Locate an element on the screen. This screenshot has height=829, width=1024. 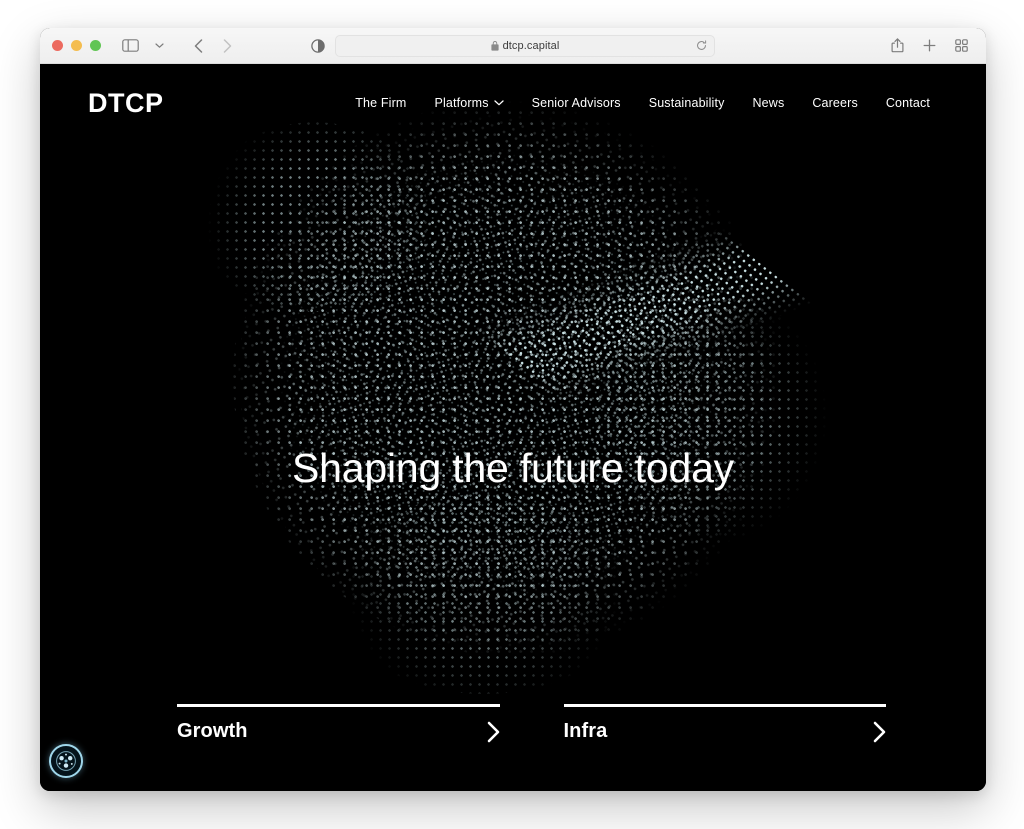
address-bar-area: dtcp.capital is located at coordinates (513, 45).